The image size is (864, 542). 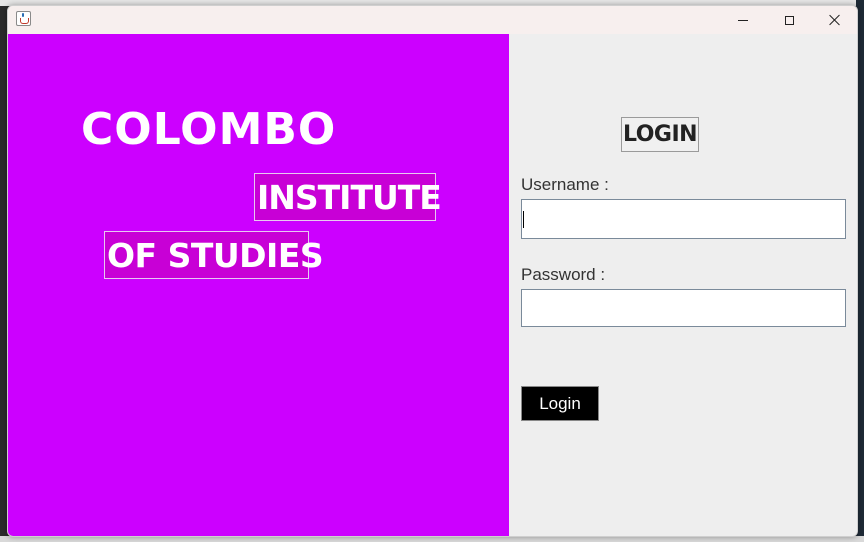 I want to click on brand-title-institute: INSTITUTE, so click(x=348, y=197).